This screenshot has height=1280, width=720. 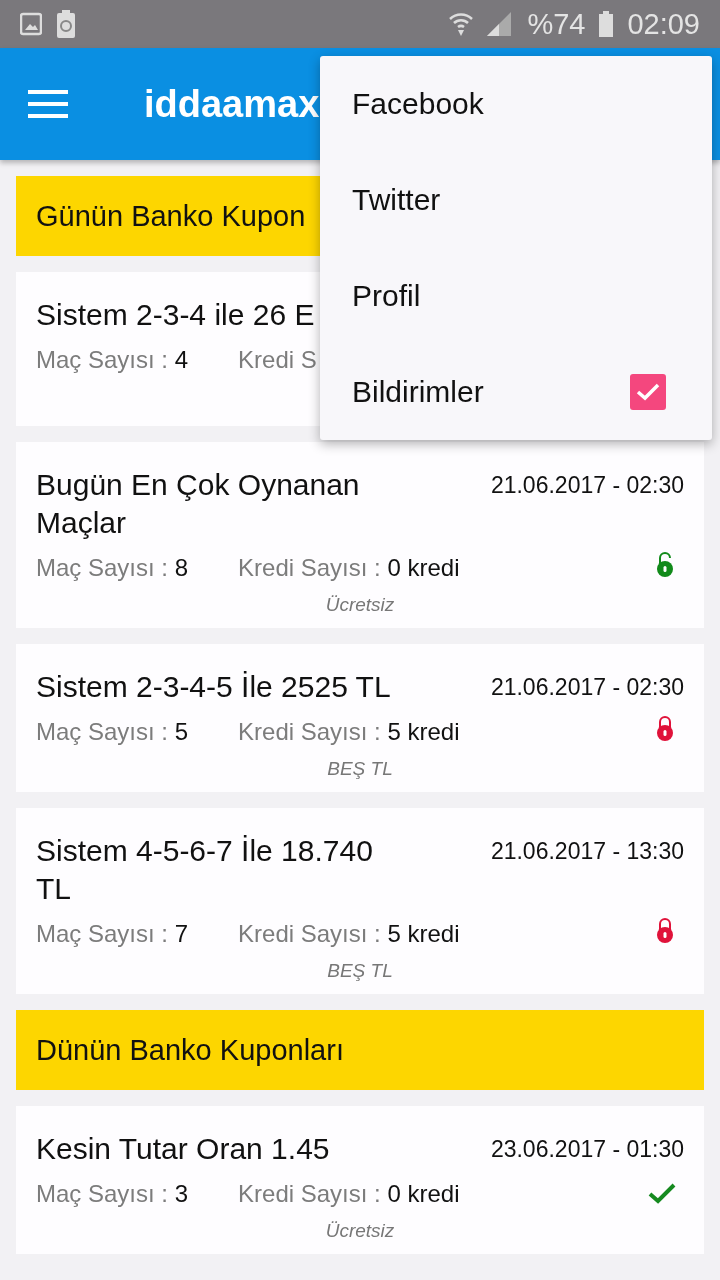 What do you see at coordinates (112, 568) in the screenshot?
I see `match-count: Maç Sayısı : 8` at bounding box center [112, 568].